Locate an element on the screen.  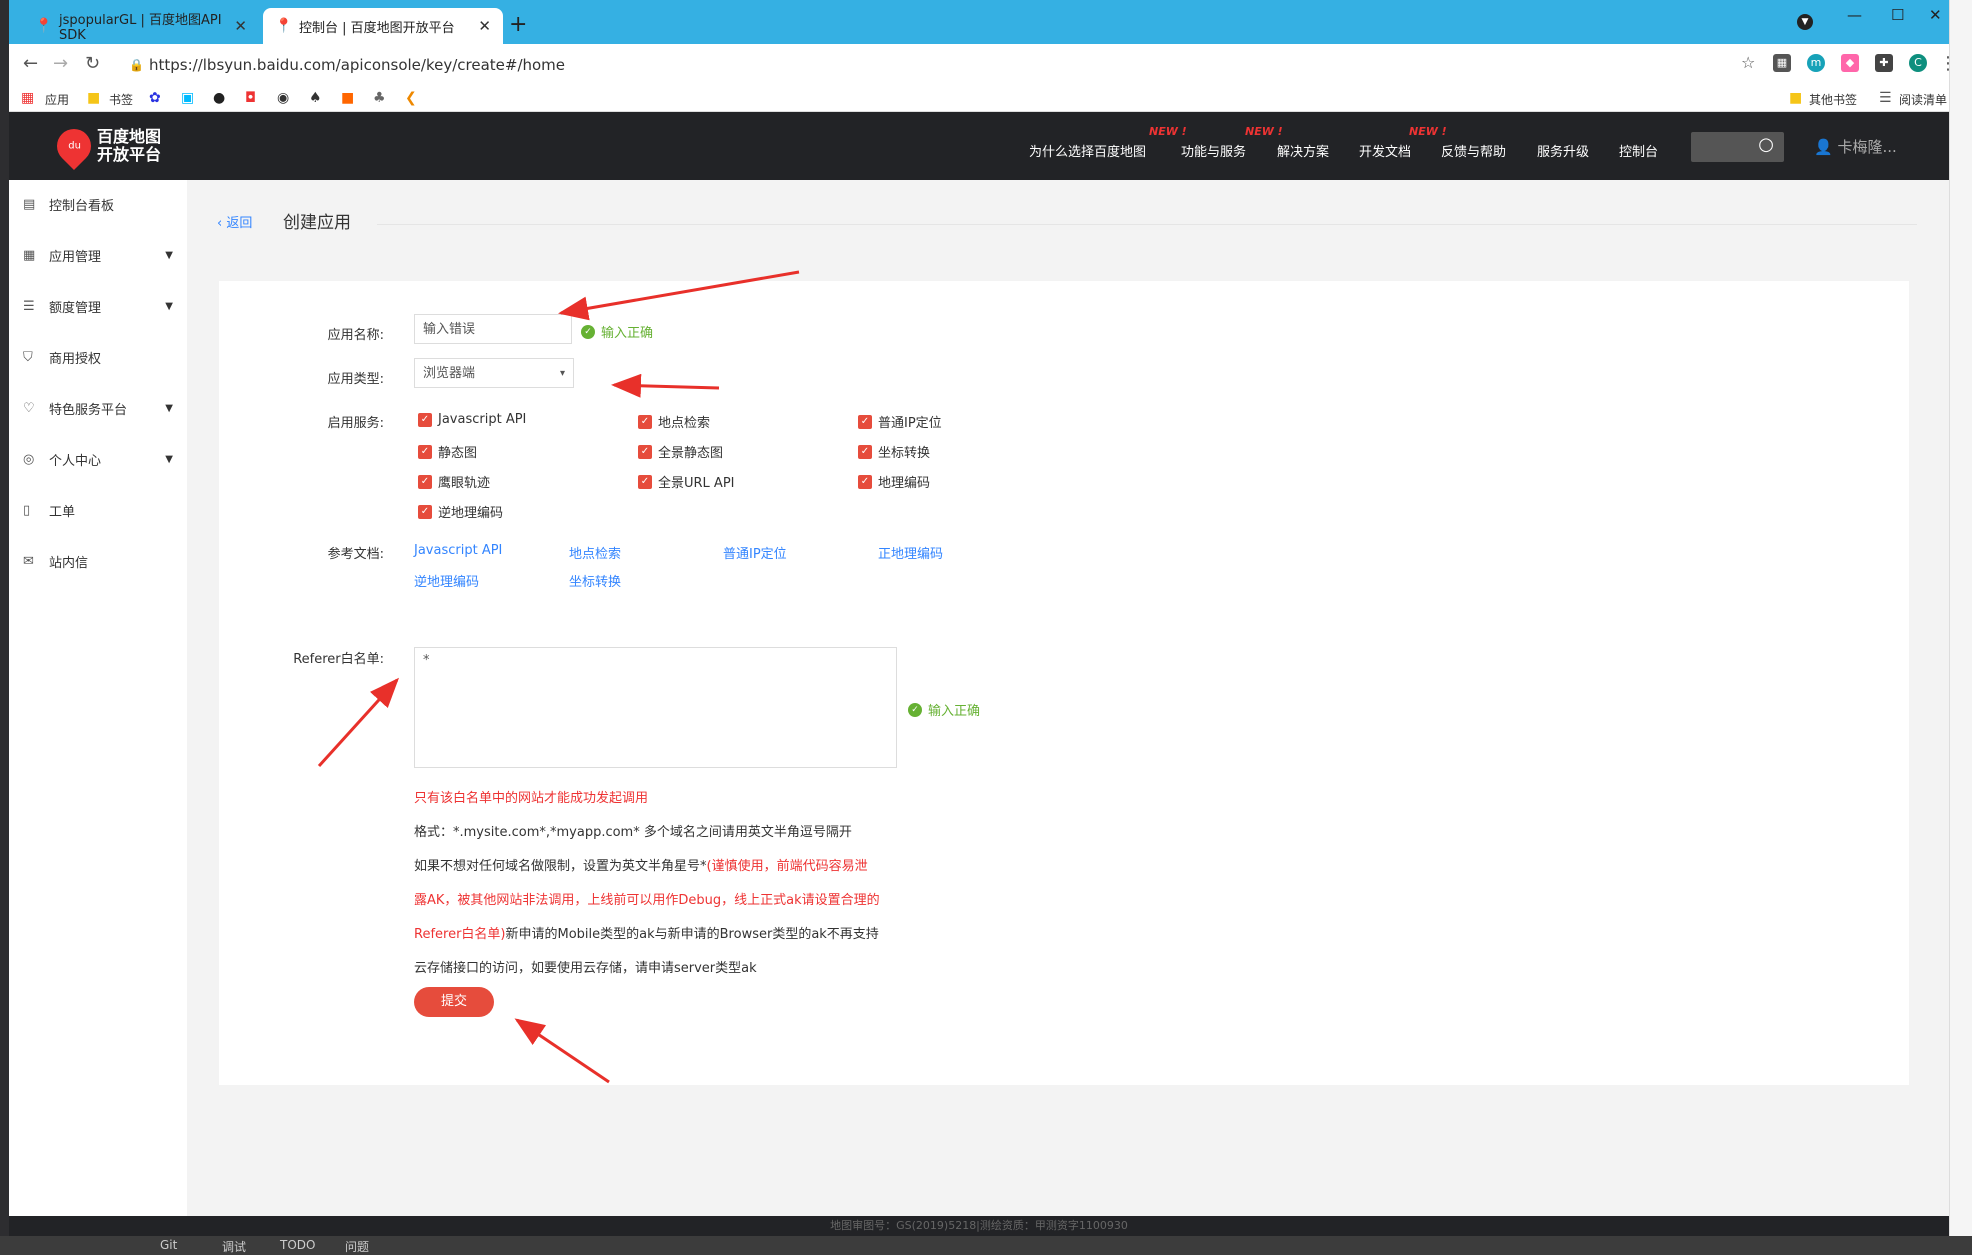
arrow-to-app-type is located at coordinates (665, 385).